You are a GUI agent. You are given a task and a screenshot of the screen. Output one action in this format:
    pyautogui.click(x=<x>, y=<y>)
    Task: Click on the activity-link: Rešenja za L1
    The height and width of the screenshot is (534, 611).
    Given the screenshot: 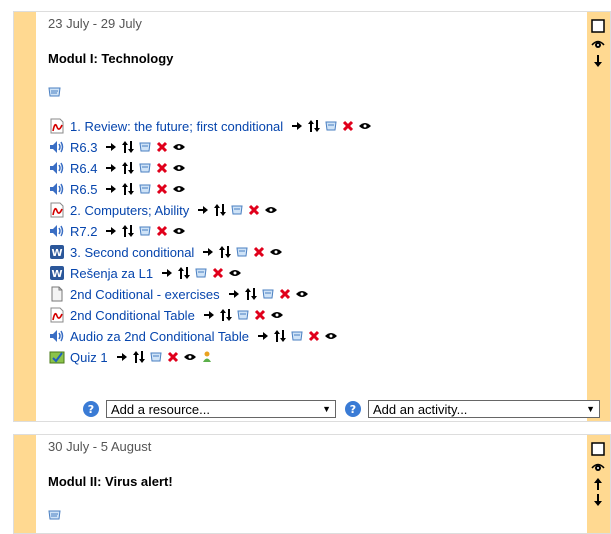 What is the action you would take?
    pyautogui.click(x=111, y=273)
    